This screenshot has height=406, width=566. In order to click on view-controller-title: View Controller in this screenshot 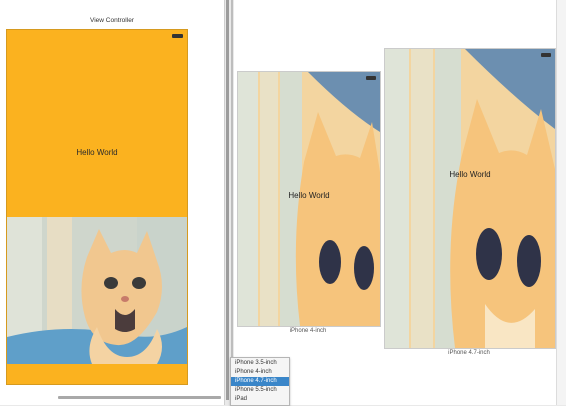, I will do `click(112, 20)`.